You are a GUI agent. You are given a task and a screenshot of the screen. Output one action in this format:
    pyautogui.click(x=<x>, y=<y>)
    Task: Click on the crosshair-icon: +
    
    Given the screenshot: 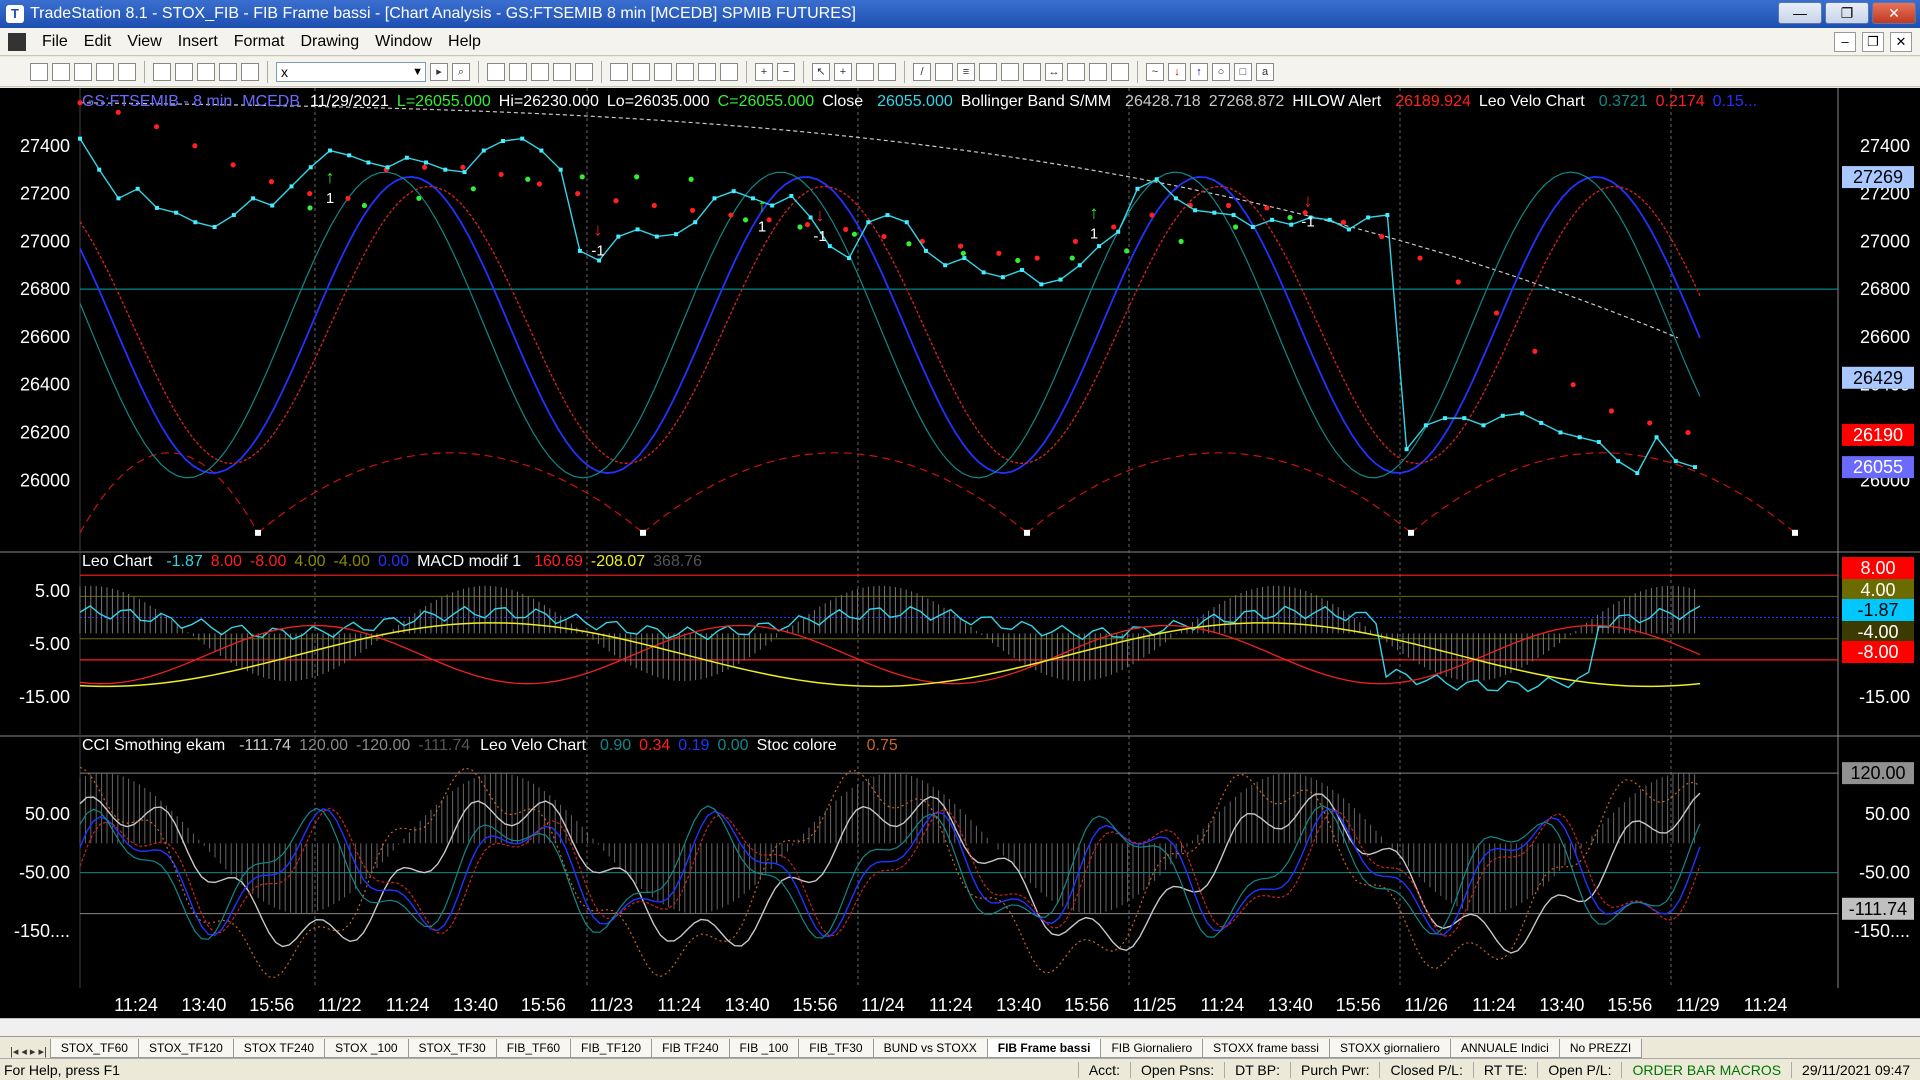 What is the action you would take?
    pyautogui.click(x=843, y=71)
    